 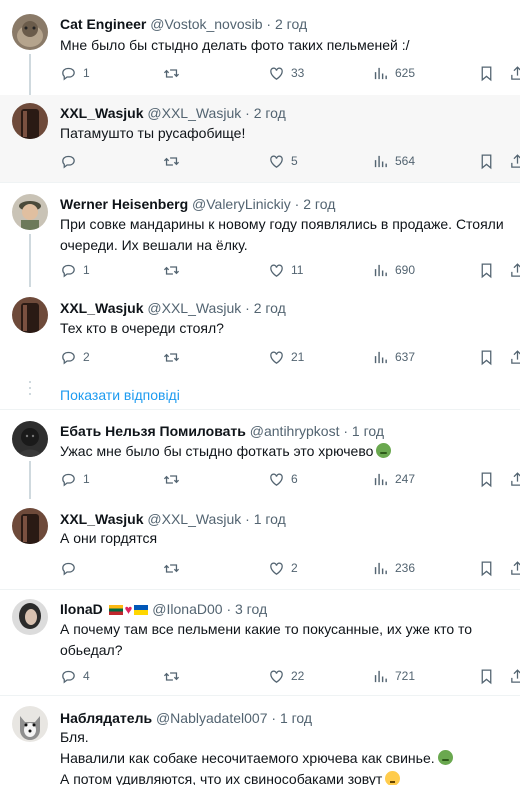 I want to click on display-name: Наблядатель, so click(x=106, y=718).